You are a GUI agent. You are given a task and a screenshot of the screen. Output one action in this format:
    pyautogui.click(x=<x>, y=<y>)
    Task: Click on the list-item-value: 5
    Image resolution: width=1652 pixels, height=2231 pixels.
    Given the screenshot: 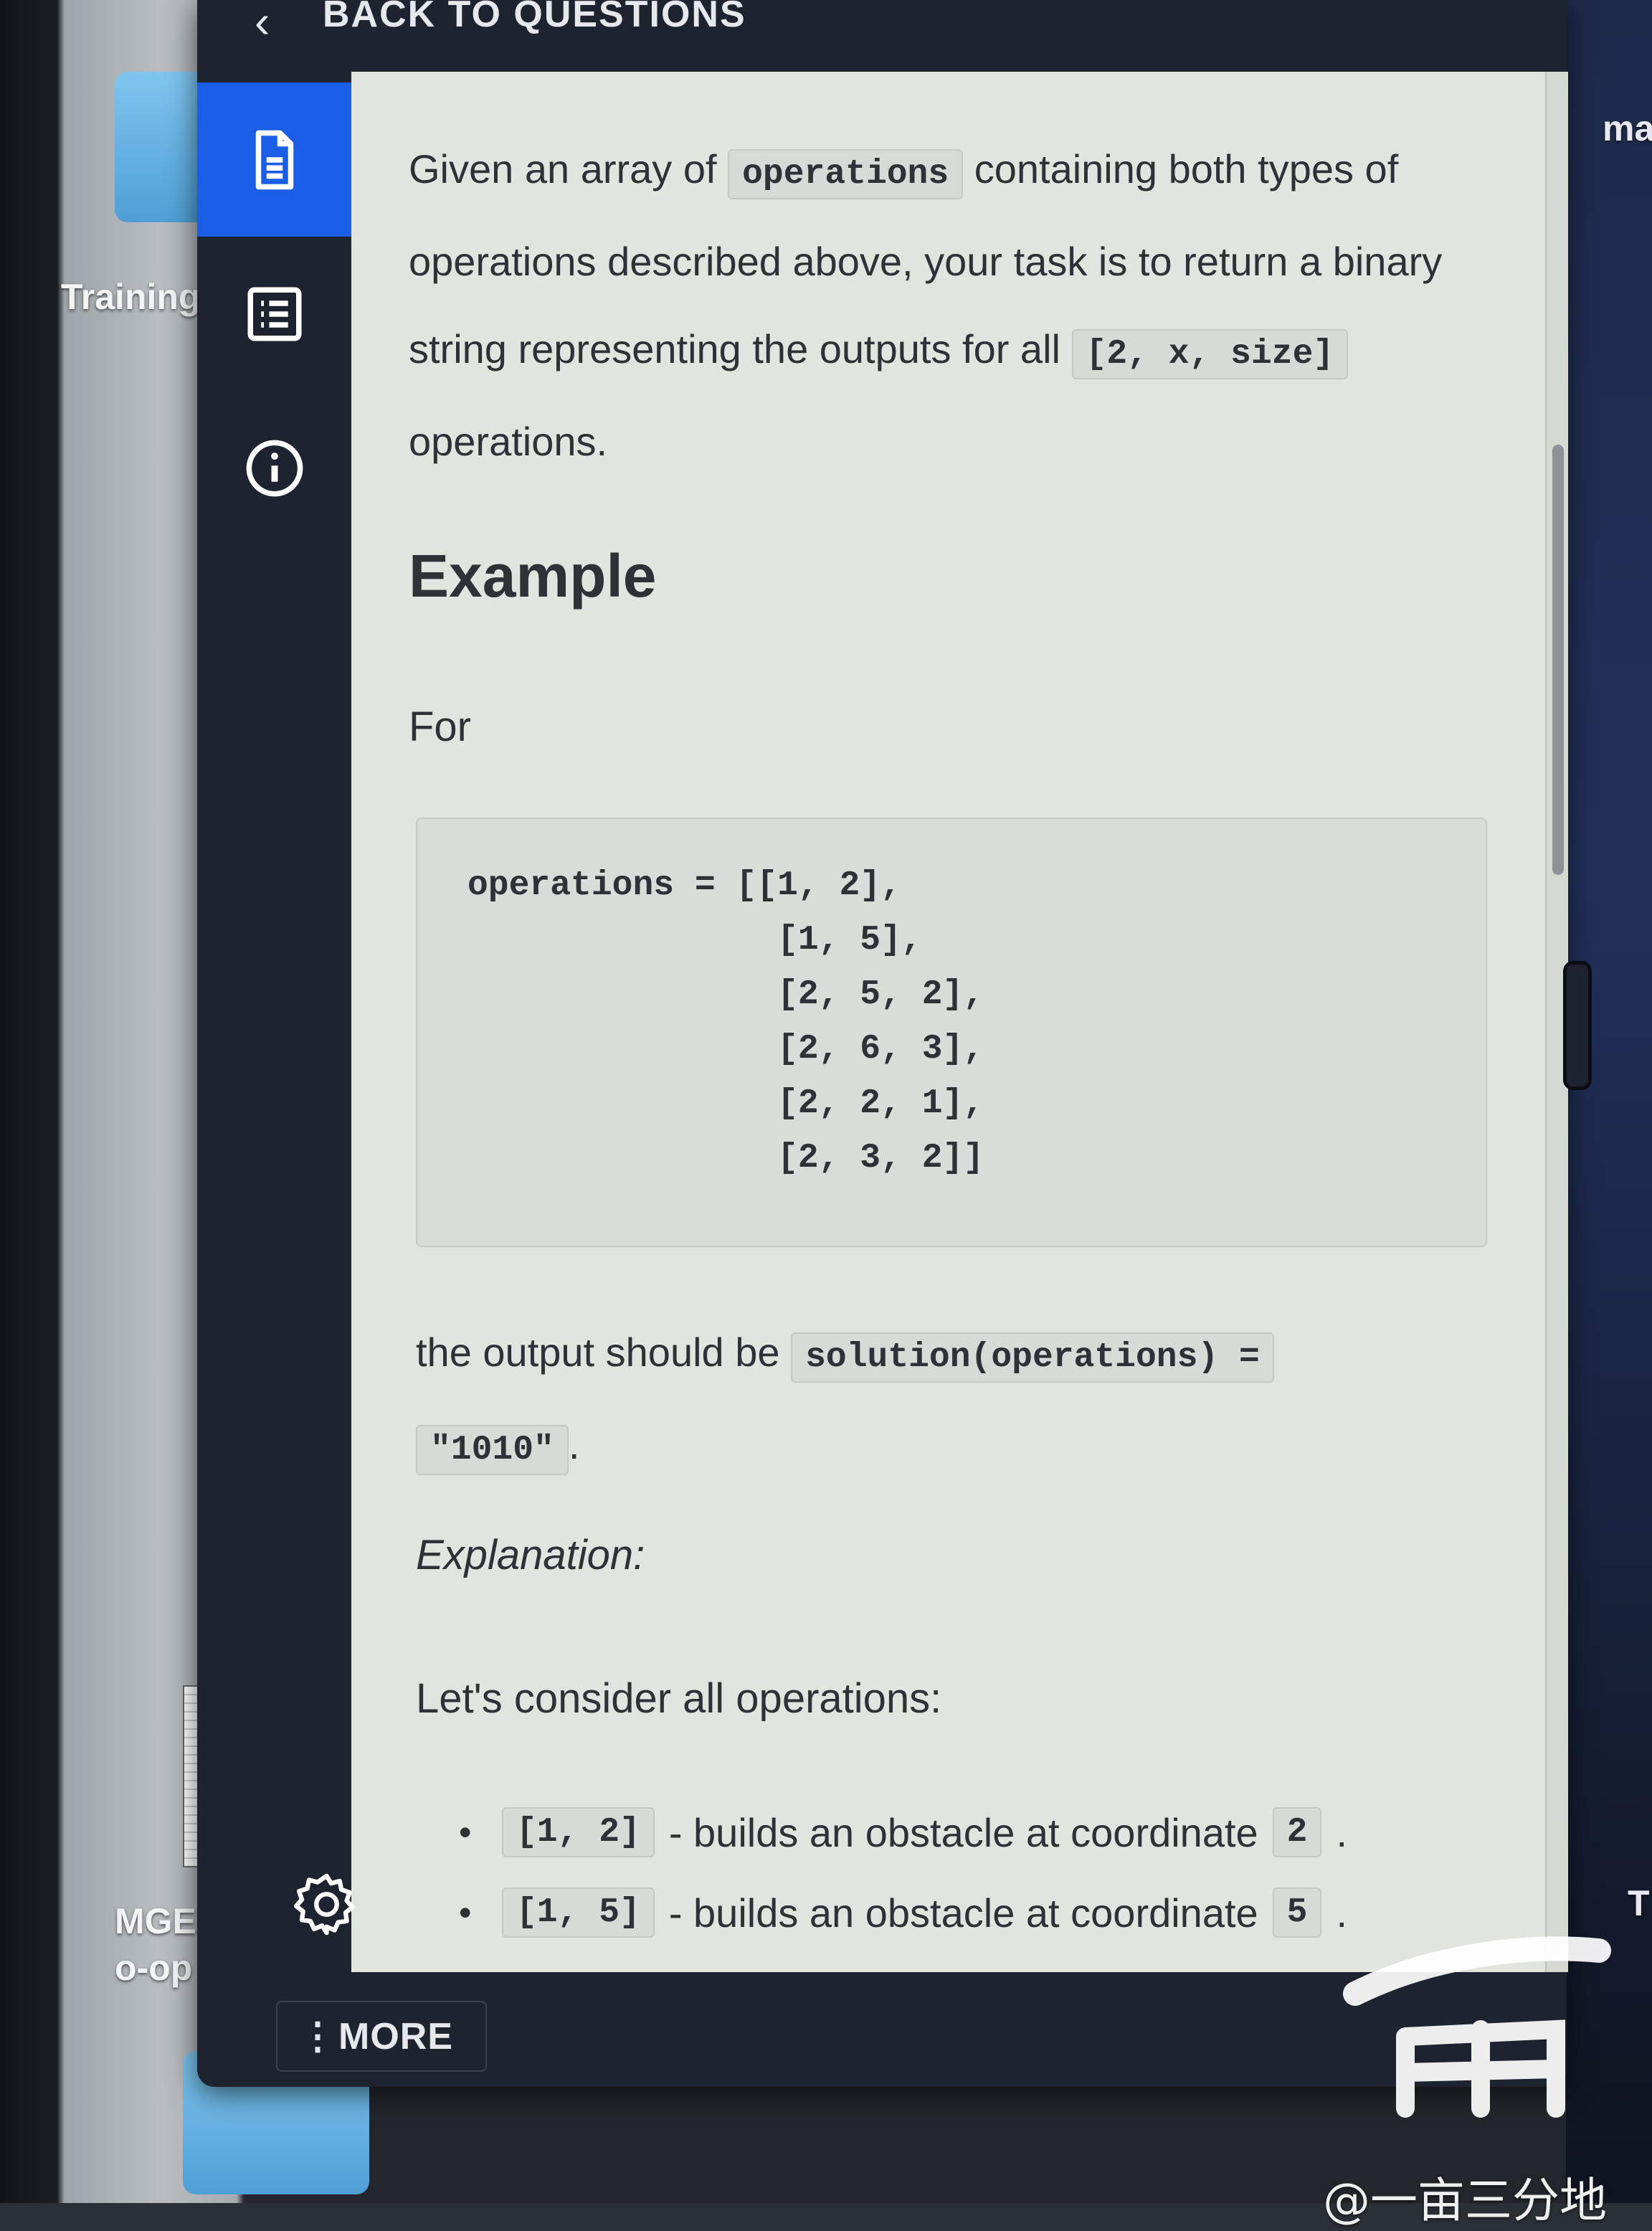 What is the action you would take?
    pyautogui.click(x=1297, y=1912)
    